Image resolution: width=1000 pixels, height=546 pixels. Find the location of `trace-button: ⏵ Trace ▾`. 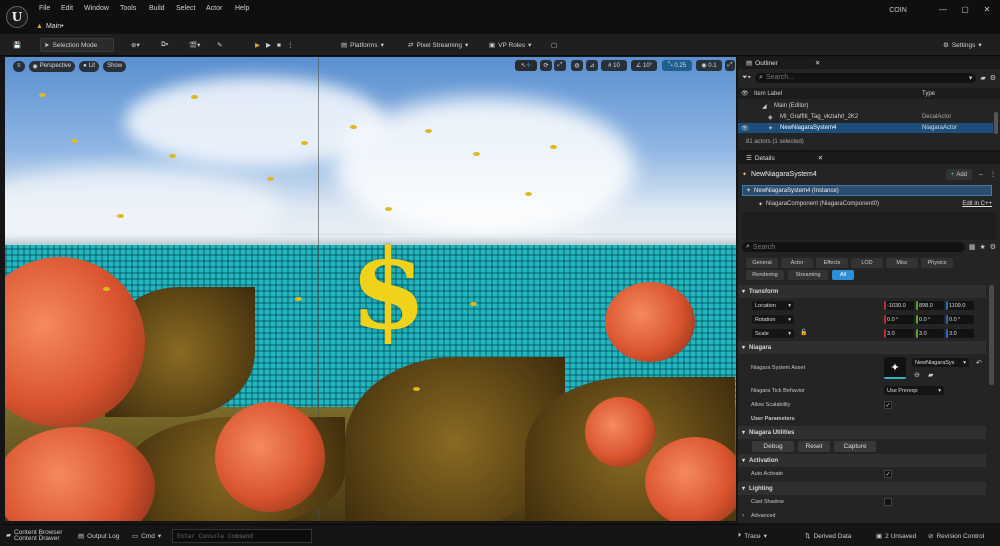

trace-button: ⏵ Trace ▾ is located at coordinates (752, 536).